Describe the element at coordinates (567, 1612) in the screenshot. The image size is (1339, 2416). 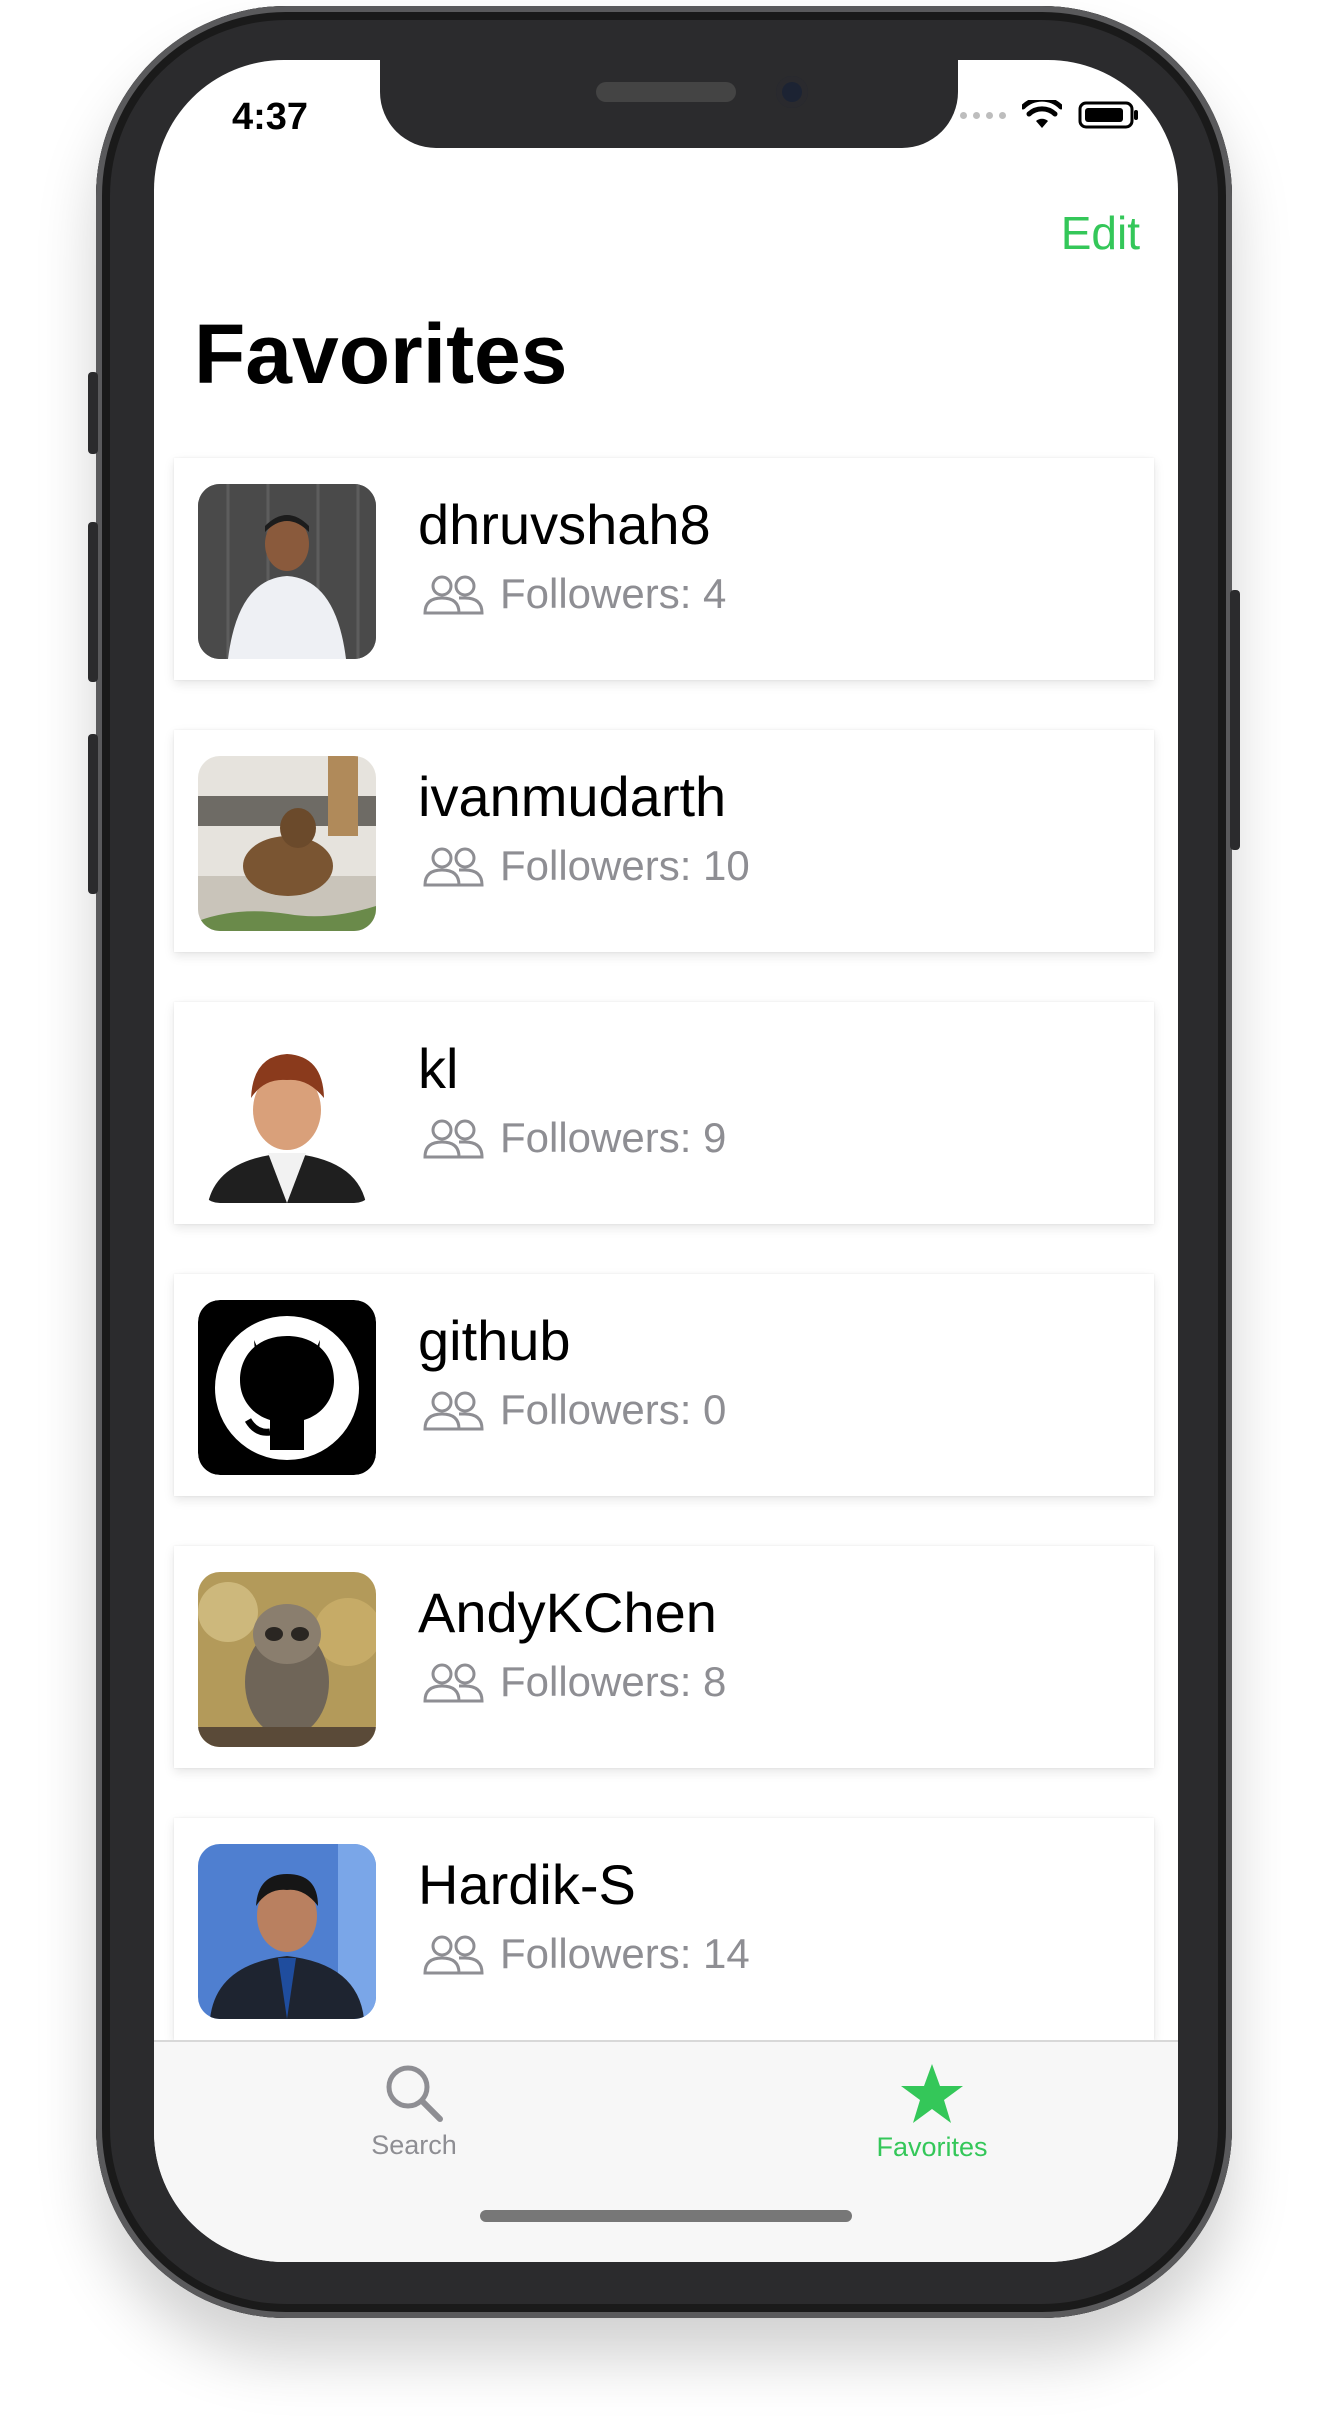
I see `username: AndyKChen` at that location.